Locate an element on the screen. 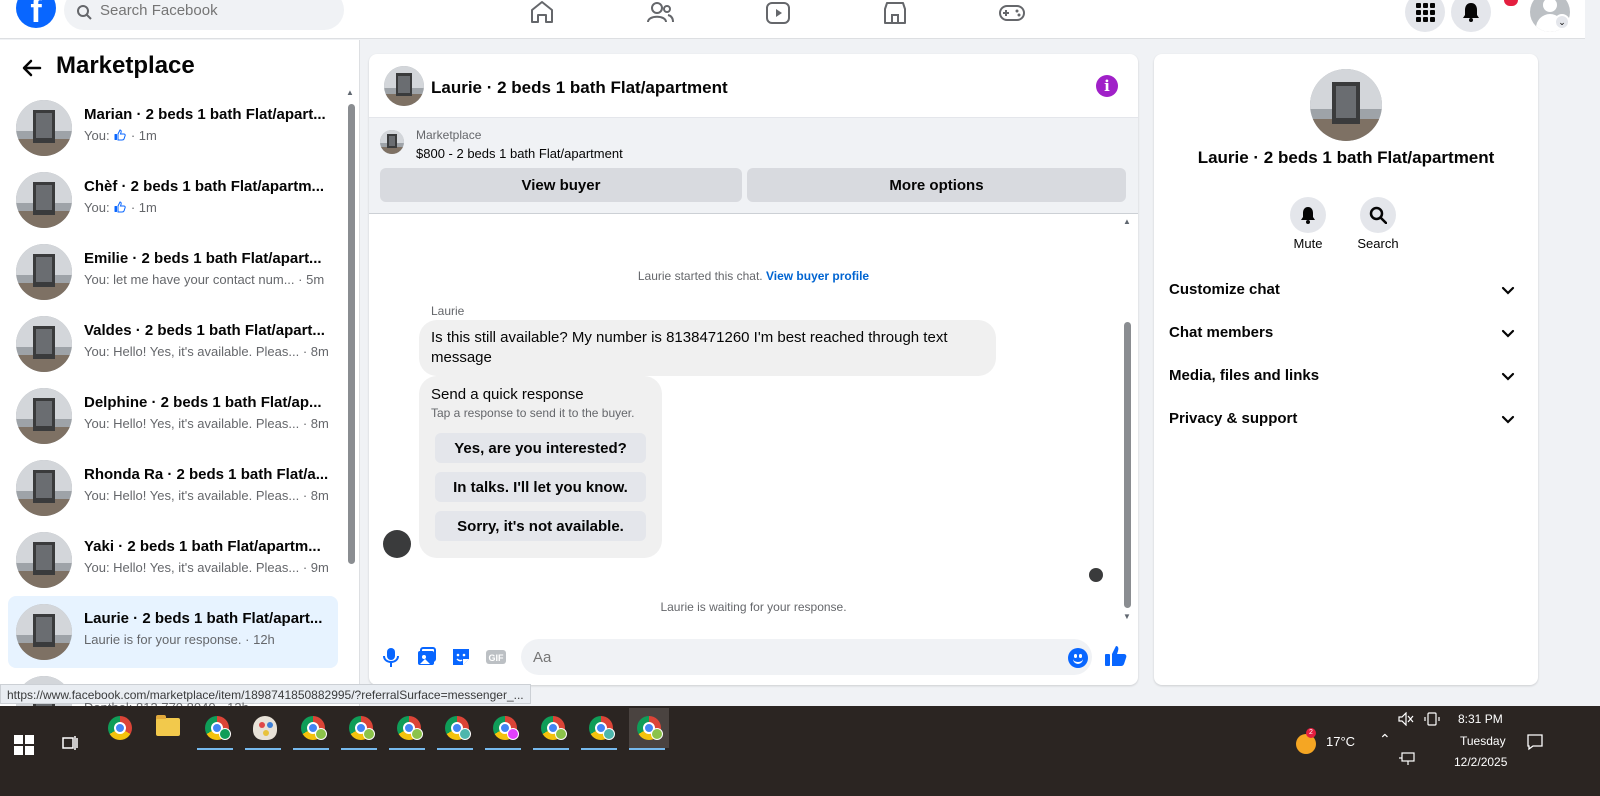 The width and height of the screenshot is (1600, 796). chrome-profile-icon-active is located at coordinates (649, 729).